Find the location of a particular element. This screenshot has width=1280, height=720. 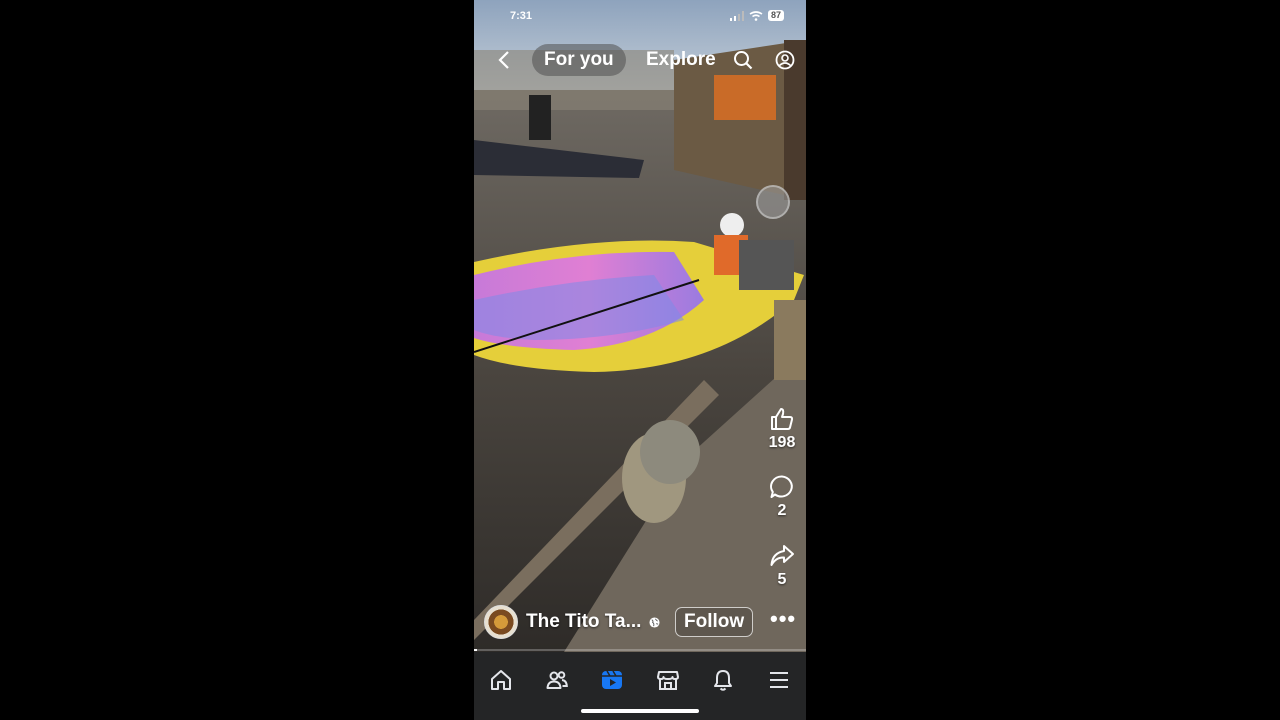

tab-friends is located at coordinates (557, 680).